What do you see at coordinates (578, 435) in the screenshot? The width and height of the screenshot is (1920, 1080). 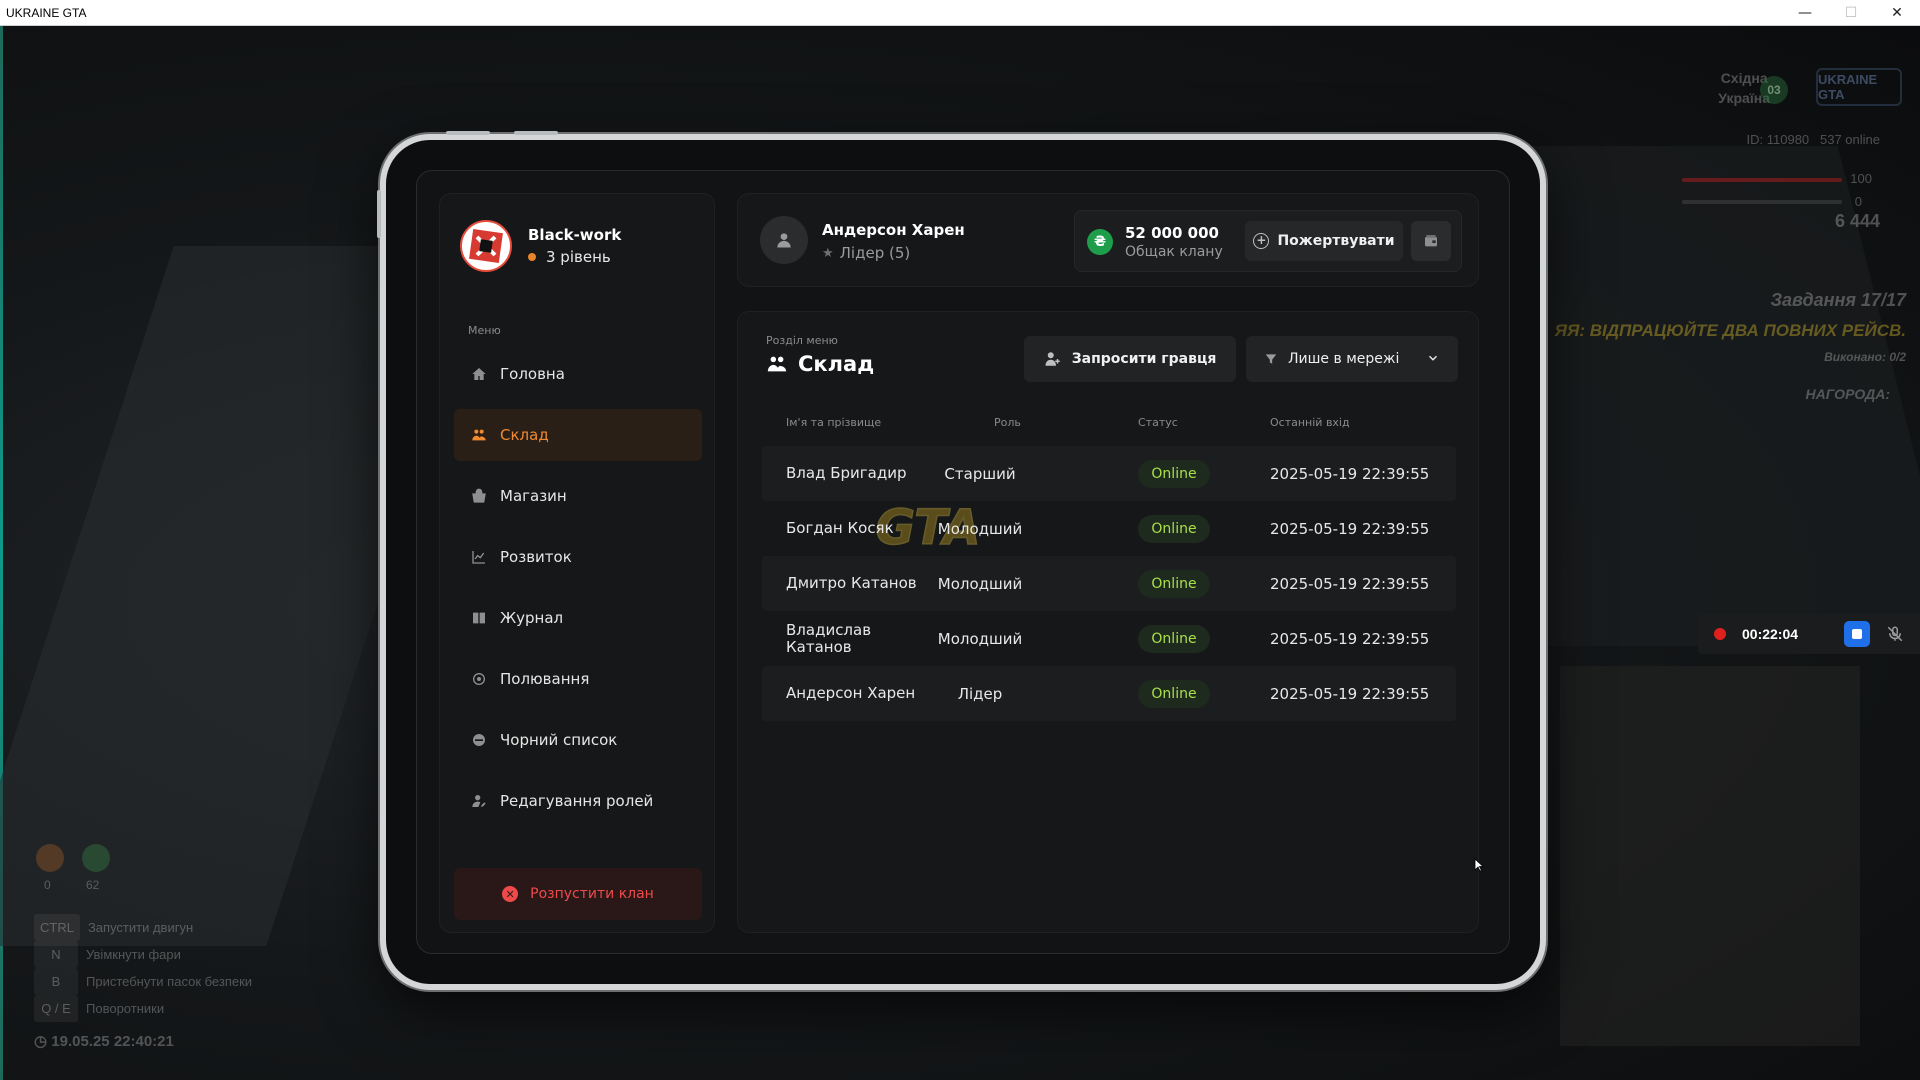 I see `sidebar-item-roster: Склад` at bounding box center [578, 435].